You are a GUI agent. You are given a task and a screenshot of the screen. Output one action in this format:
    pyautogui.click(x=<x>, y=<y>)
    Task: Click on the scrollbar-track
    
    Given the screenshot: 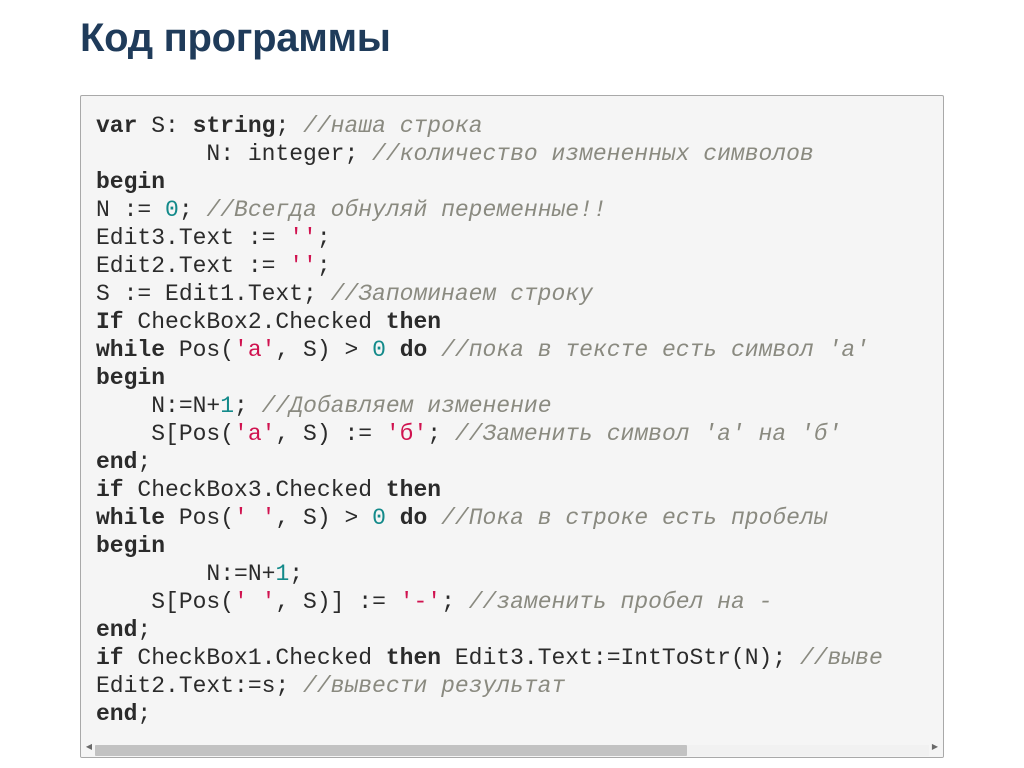 What is the action you would take?
    pyautogui.click(x=512, y=750)
    